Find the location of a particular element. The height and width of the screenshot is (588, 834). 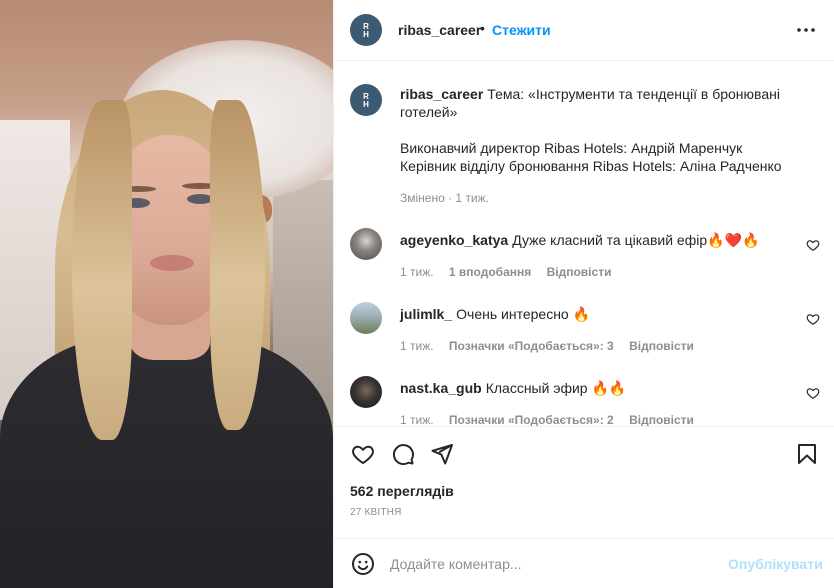

heart-icon is located at coordinates (363, 454).